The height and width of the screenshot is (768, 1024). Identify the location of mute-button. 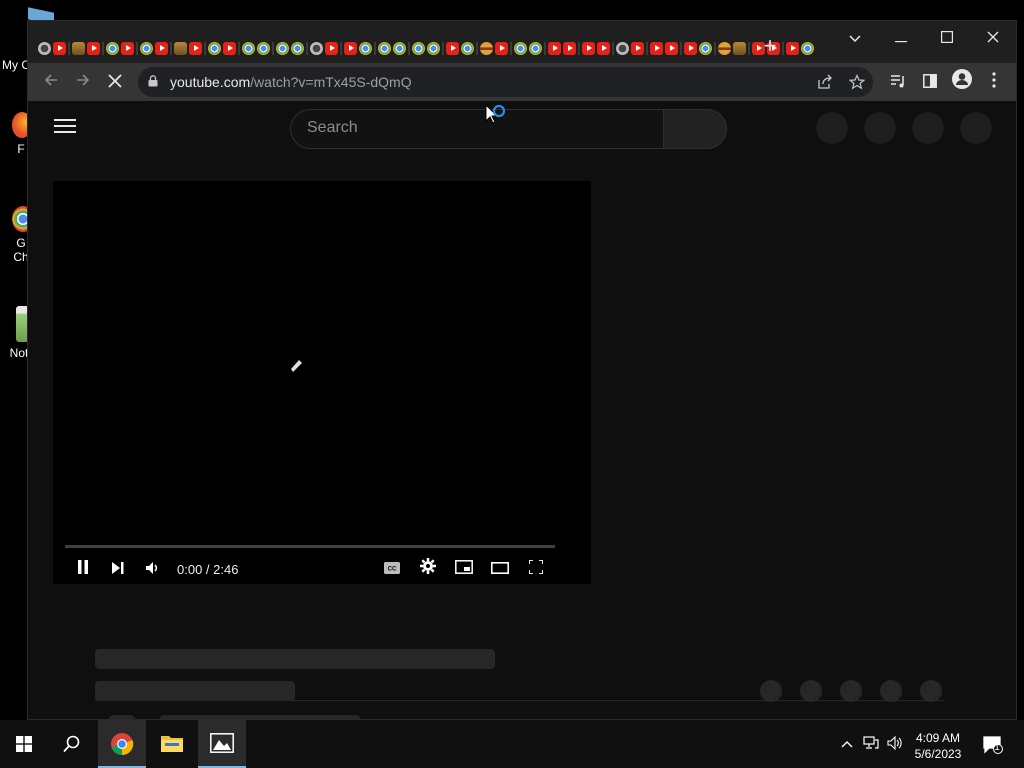
(153, 569).